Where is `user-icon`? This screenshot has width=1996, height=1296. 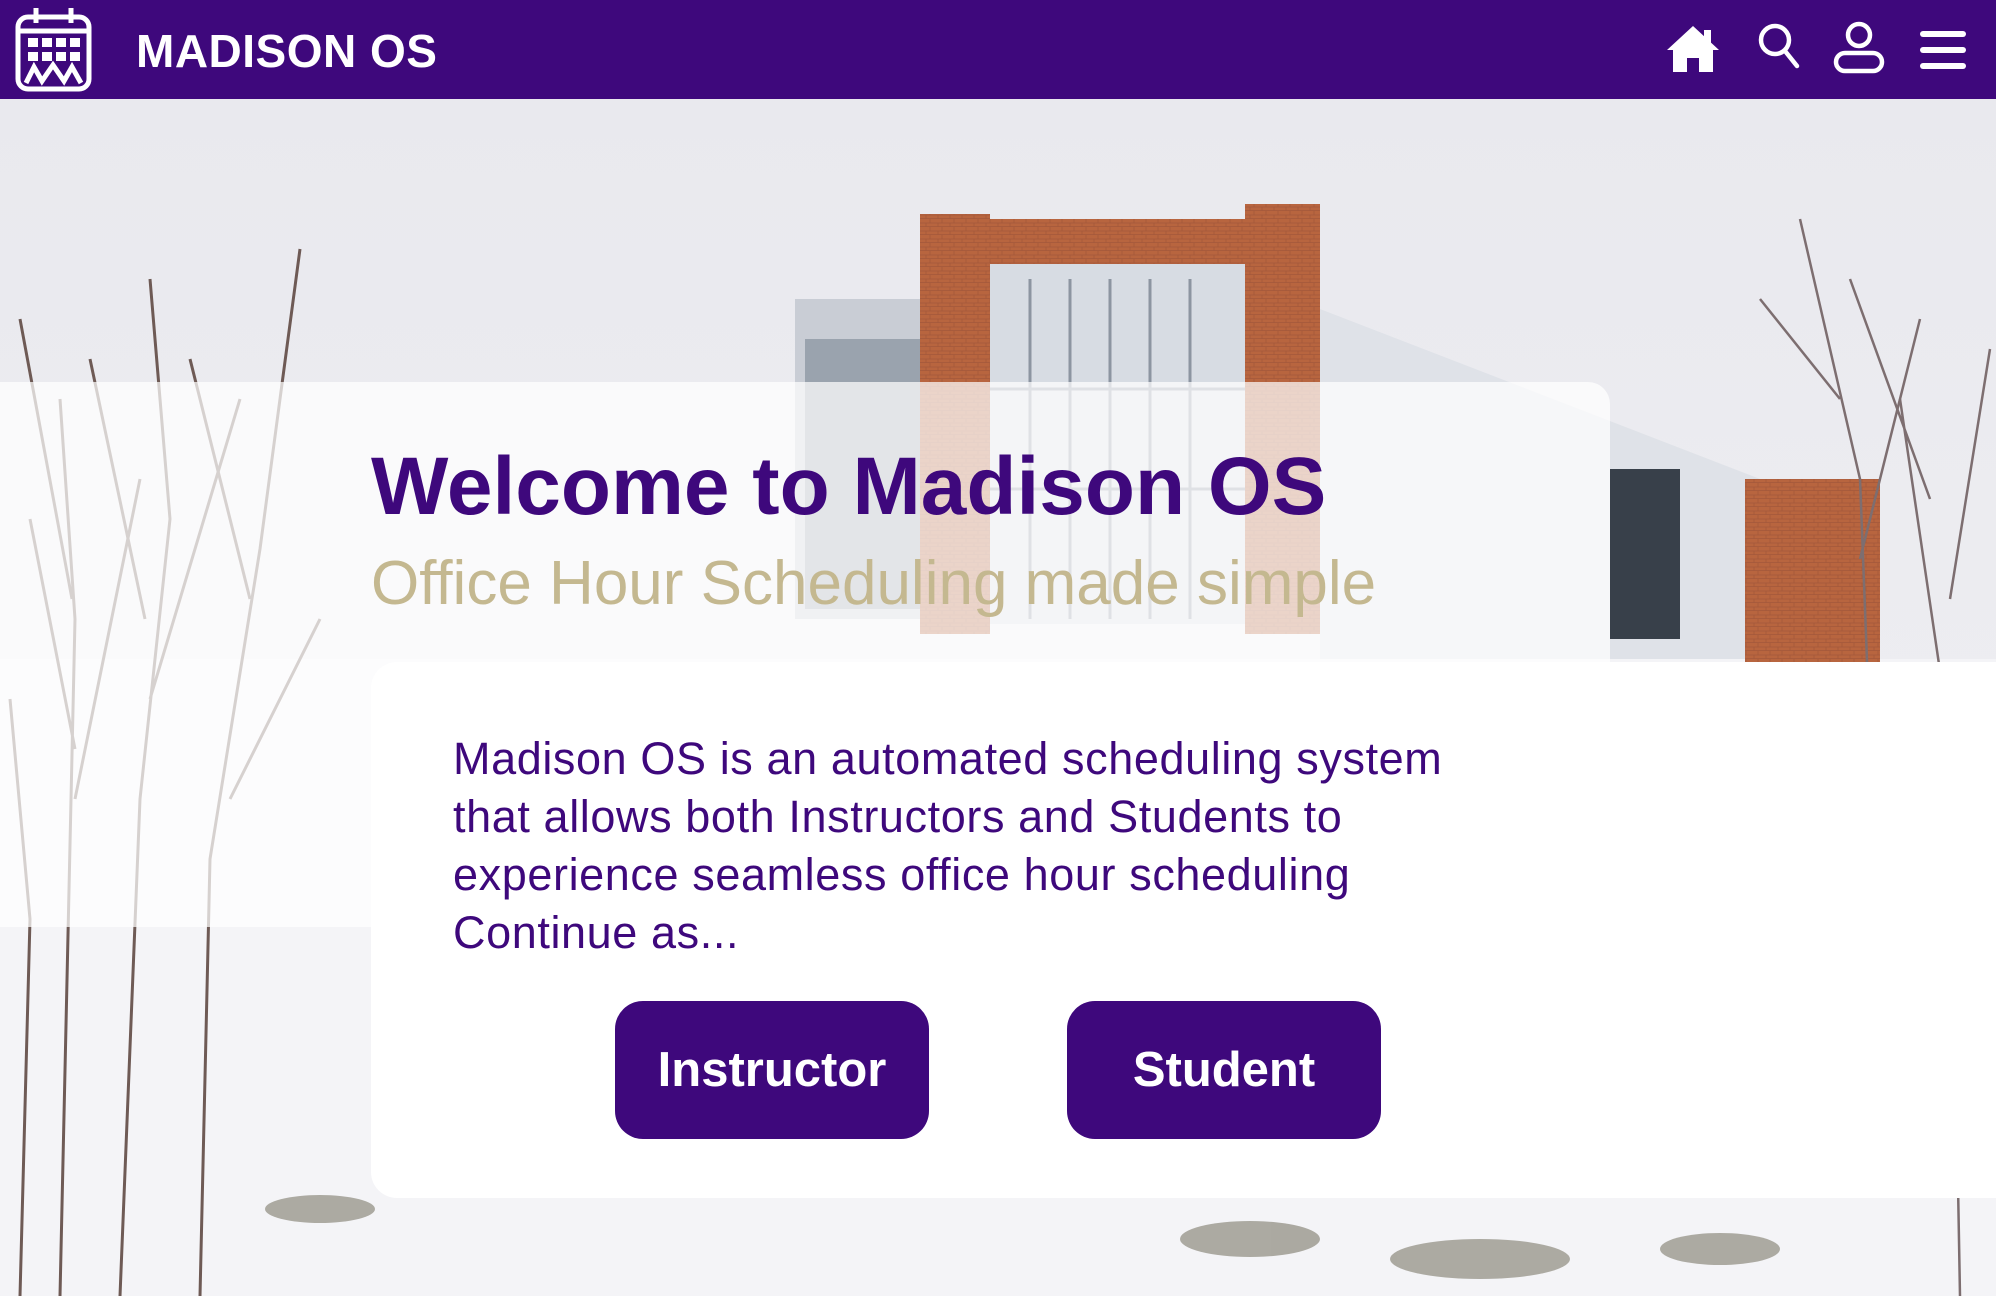 user-icon is located at coordinates (1859, 49).